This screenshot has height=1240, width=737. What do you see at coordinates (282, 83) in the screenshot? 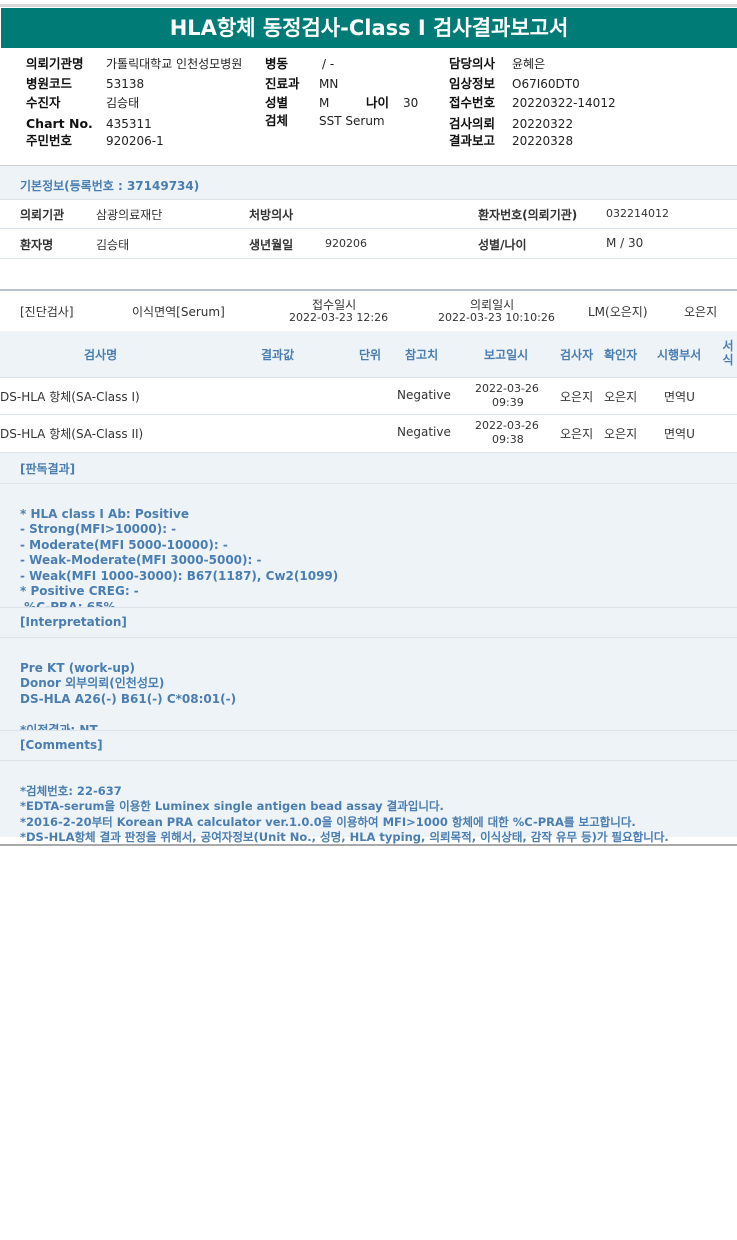
I see `department-label: 진료과` at bounding box center [282, 83].